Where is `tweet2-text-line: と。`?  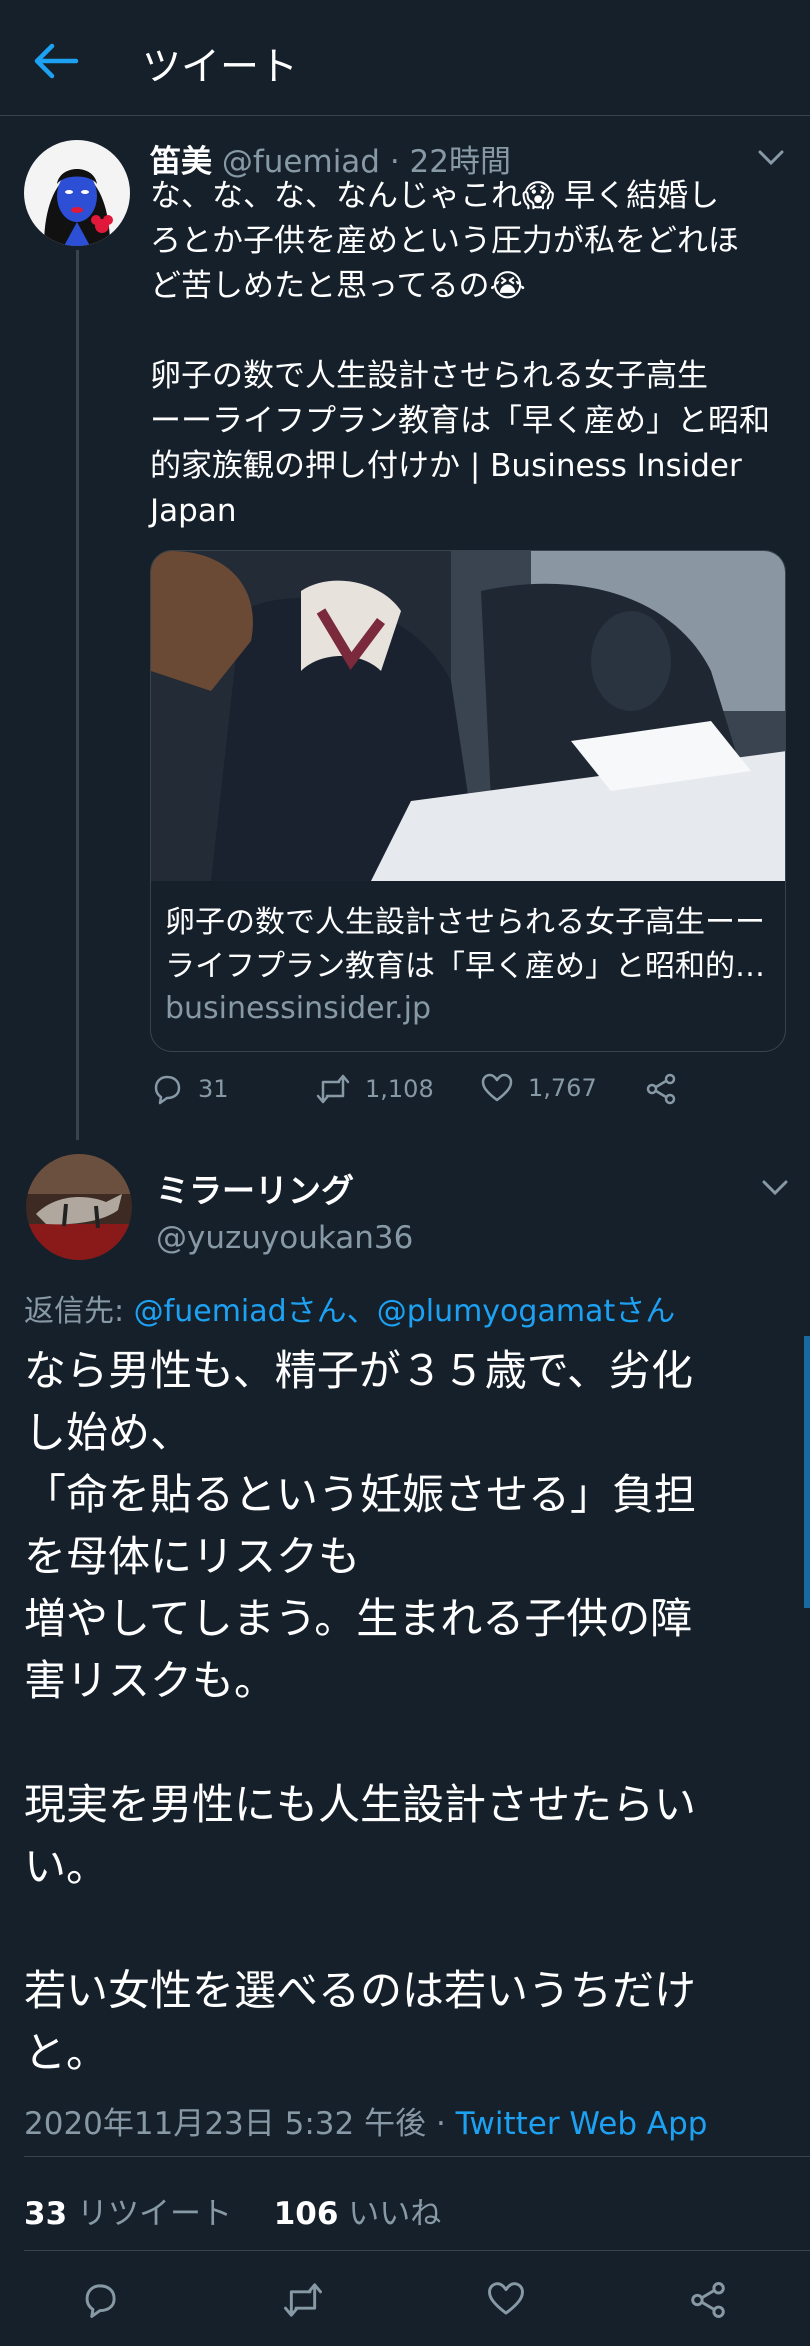 tweet2-text-line: と。 is located at coordinates (66, 2052).